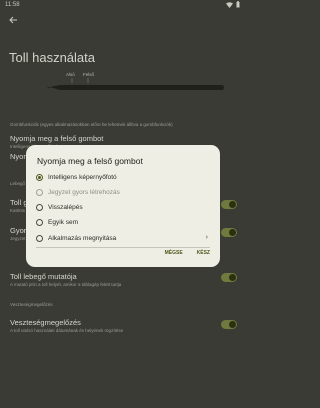 This screenshot has width=320, height=408. Describe the element at coordinates (90, 161) in the screenshot. I see `dialog-title: Nyomja meg a felső gombot` at that location.